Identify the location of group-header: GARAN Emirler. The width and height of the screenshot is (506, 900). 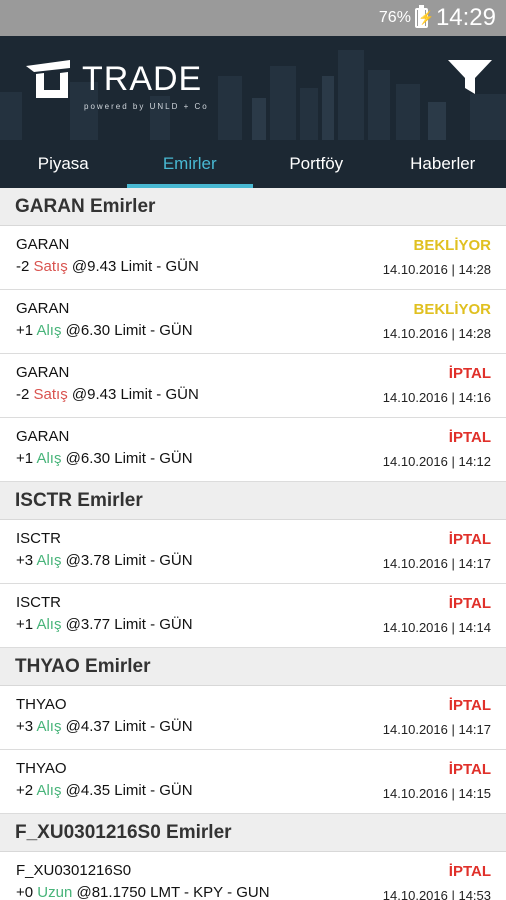
(253, 207).